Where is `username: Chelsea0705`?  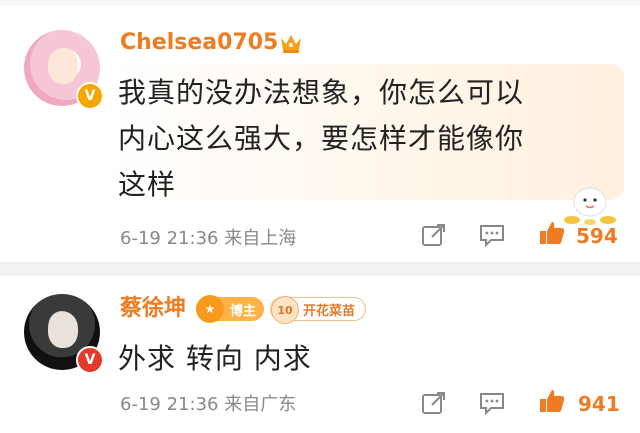 username: Chelsea0705 is located at coordinates (199, 43).